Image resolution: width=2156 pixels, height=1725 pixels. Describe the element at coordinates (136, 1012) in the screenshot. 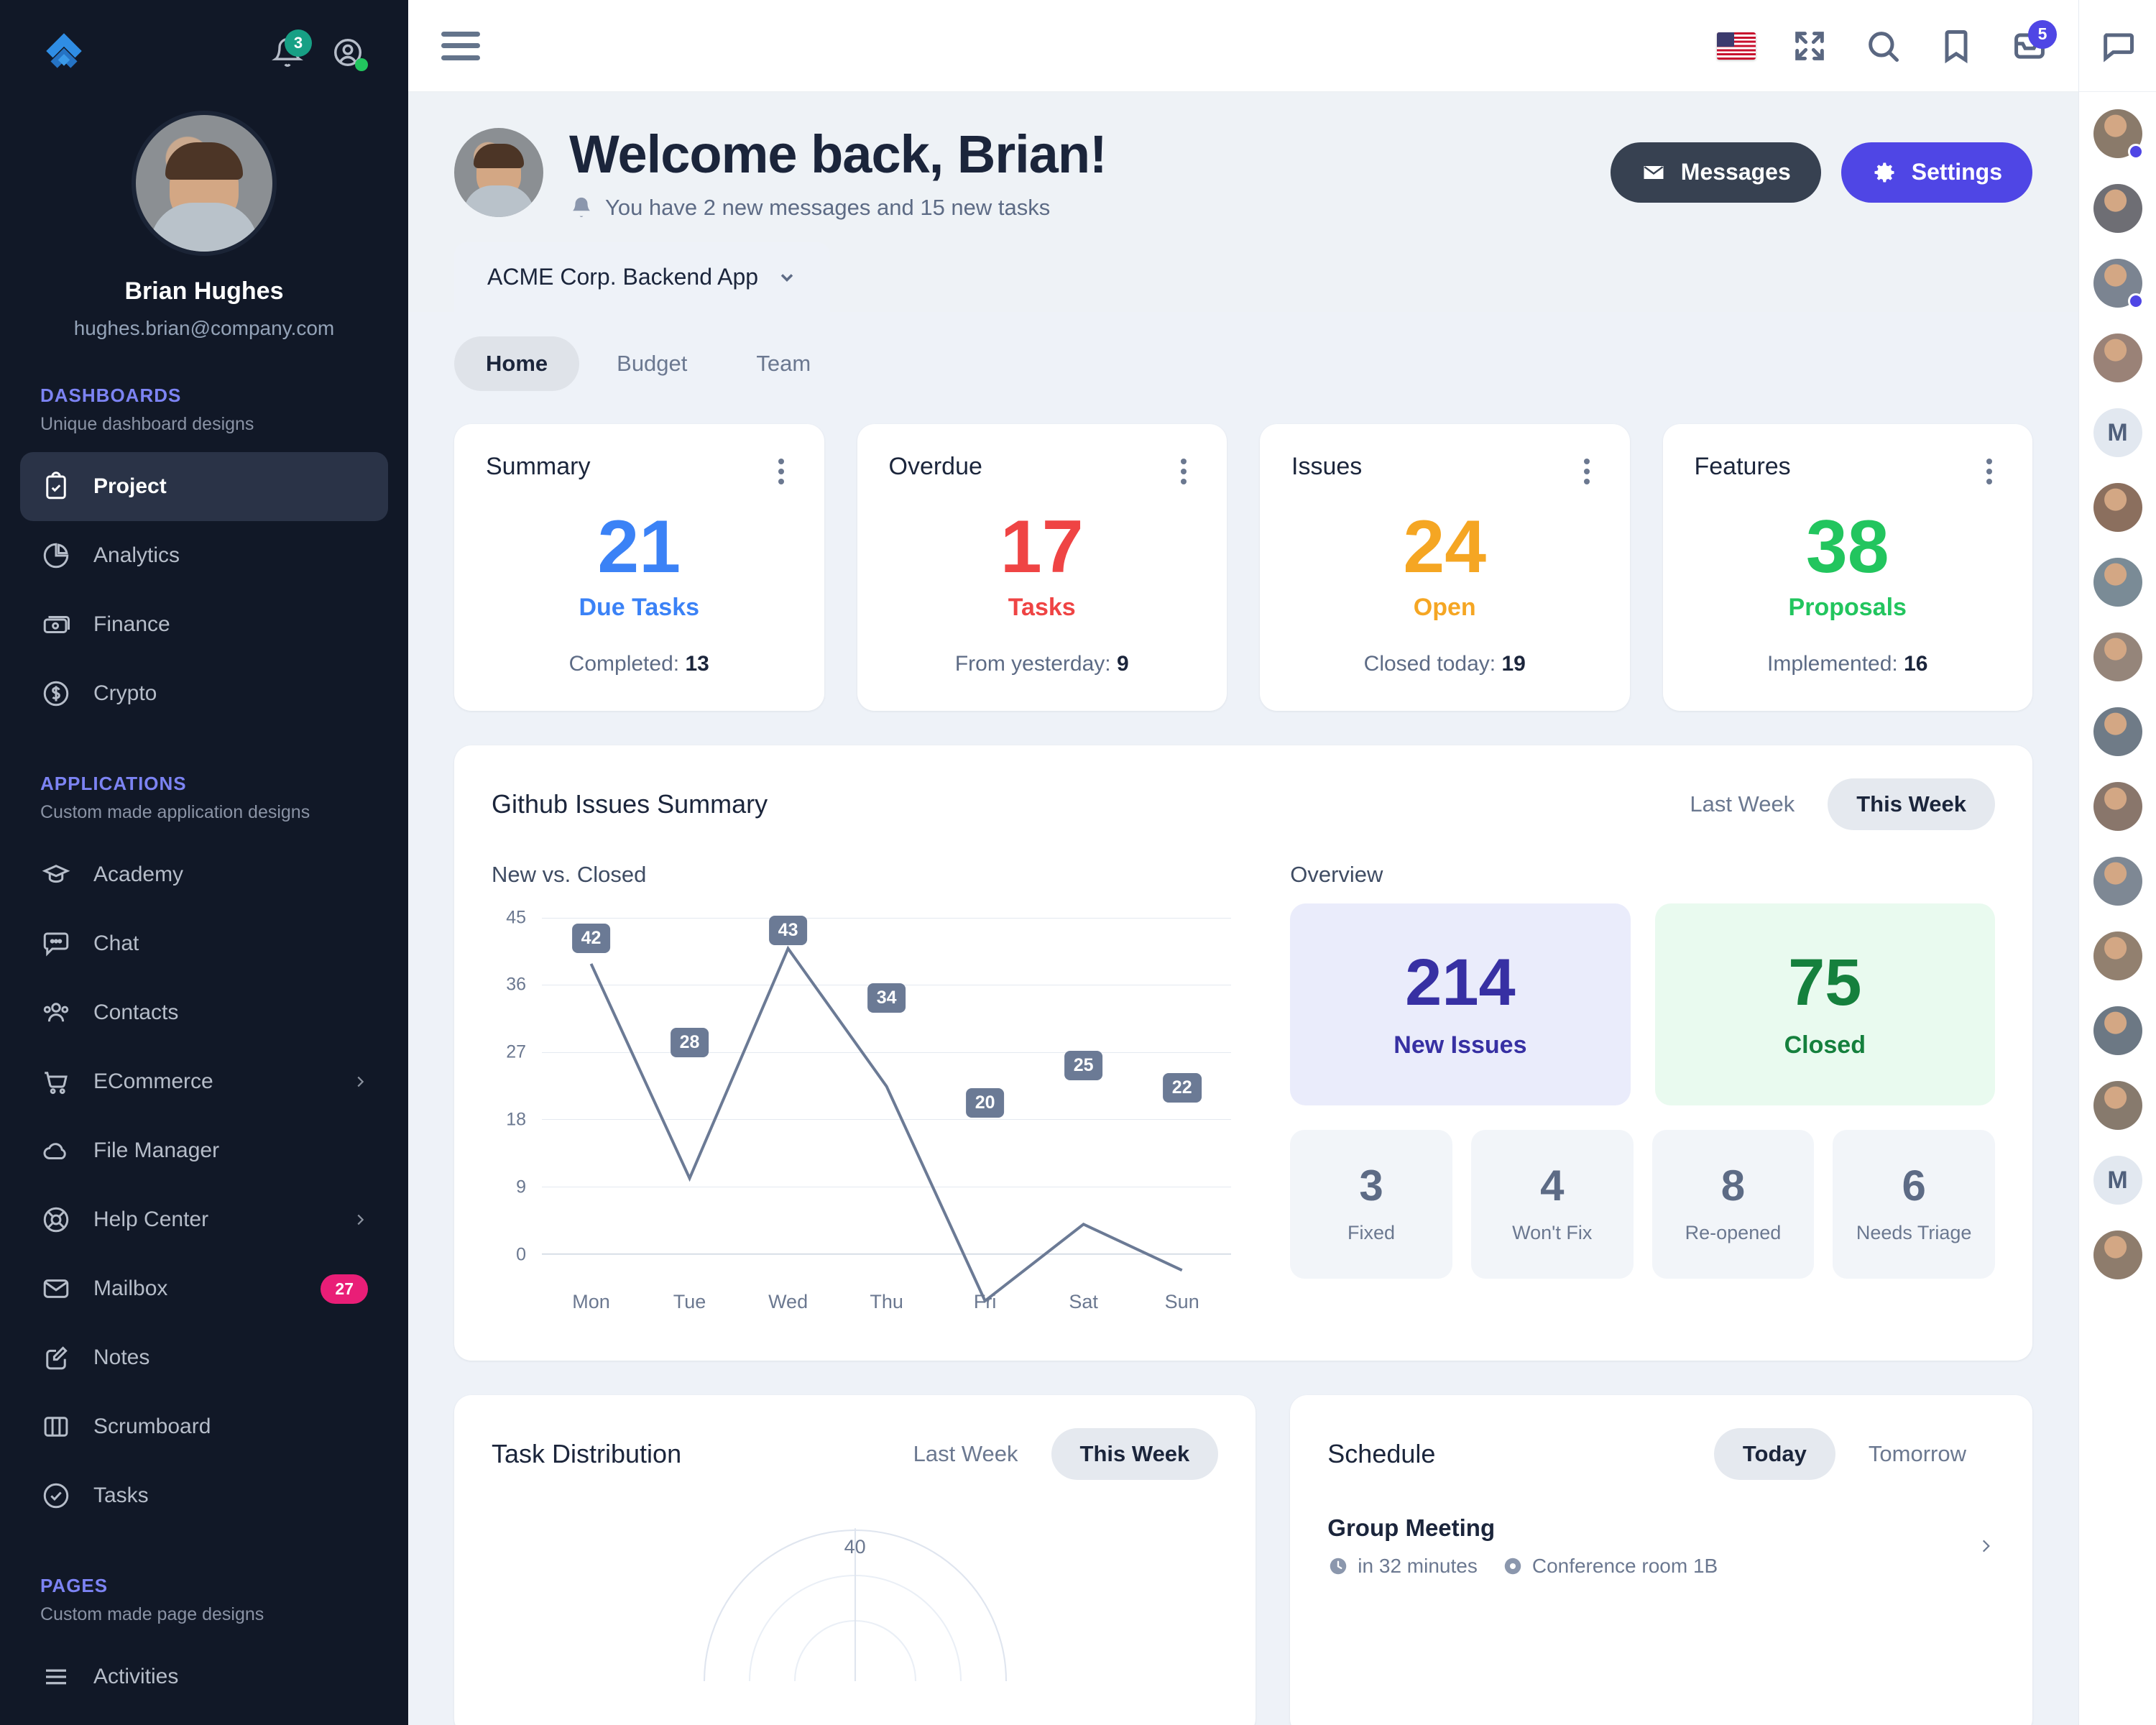

I see `sidebar-item-label: Contacts` at that location.